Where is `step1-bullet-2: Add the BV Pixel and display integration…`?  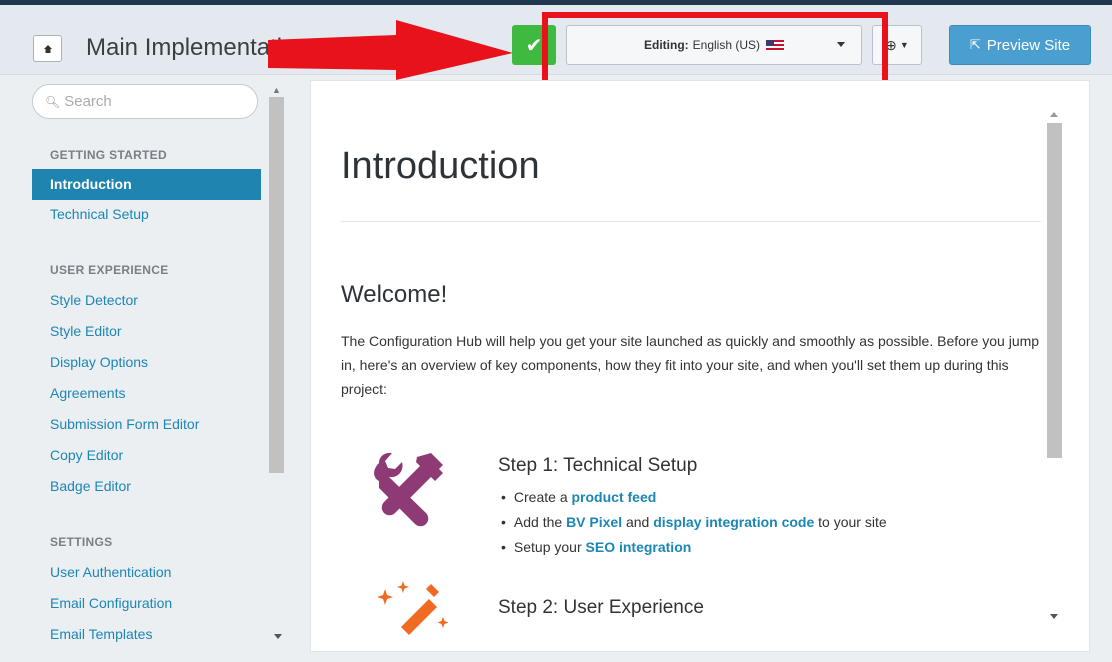
step1-bullet-2: Add the BV Pixel and display integration… is located at coordinates (694, 522).